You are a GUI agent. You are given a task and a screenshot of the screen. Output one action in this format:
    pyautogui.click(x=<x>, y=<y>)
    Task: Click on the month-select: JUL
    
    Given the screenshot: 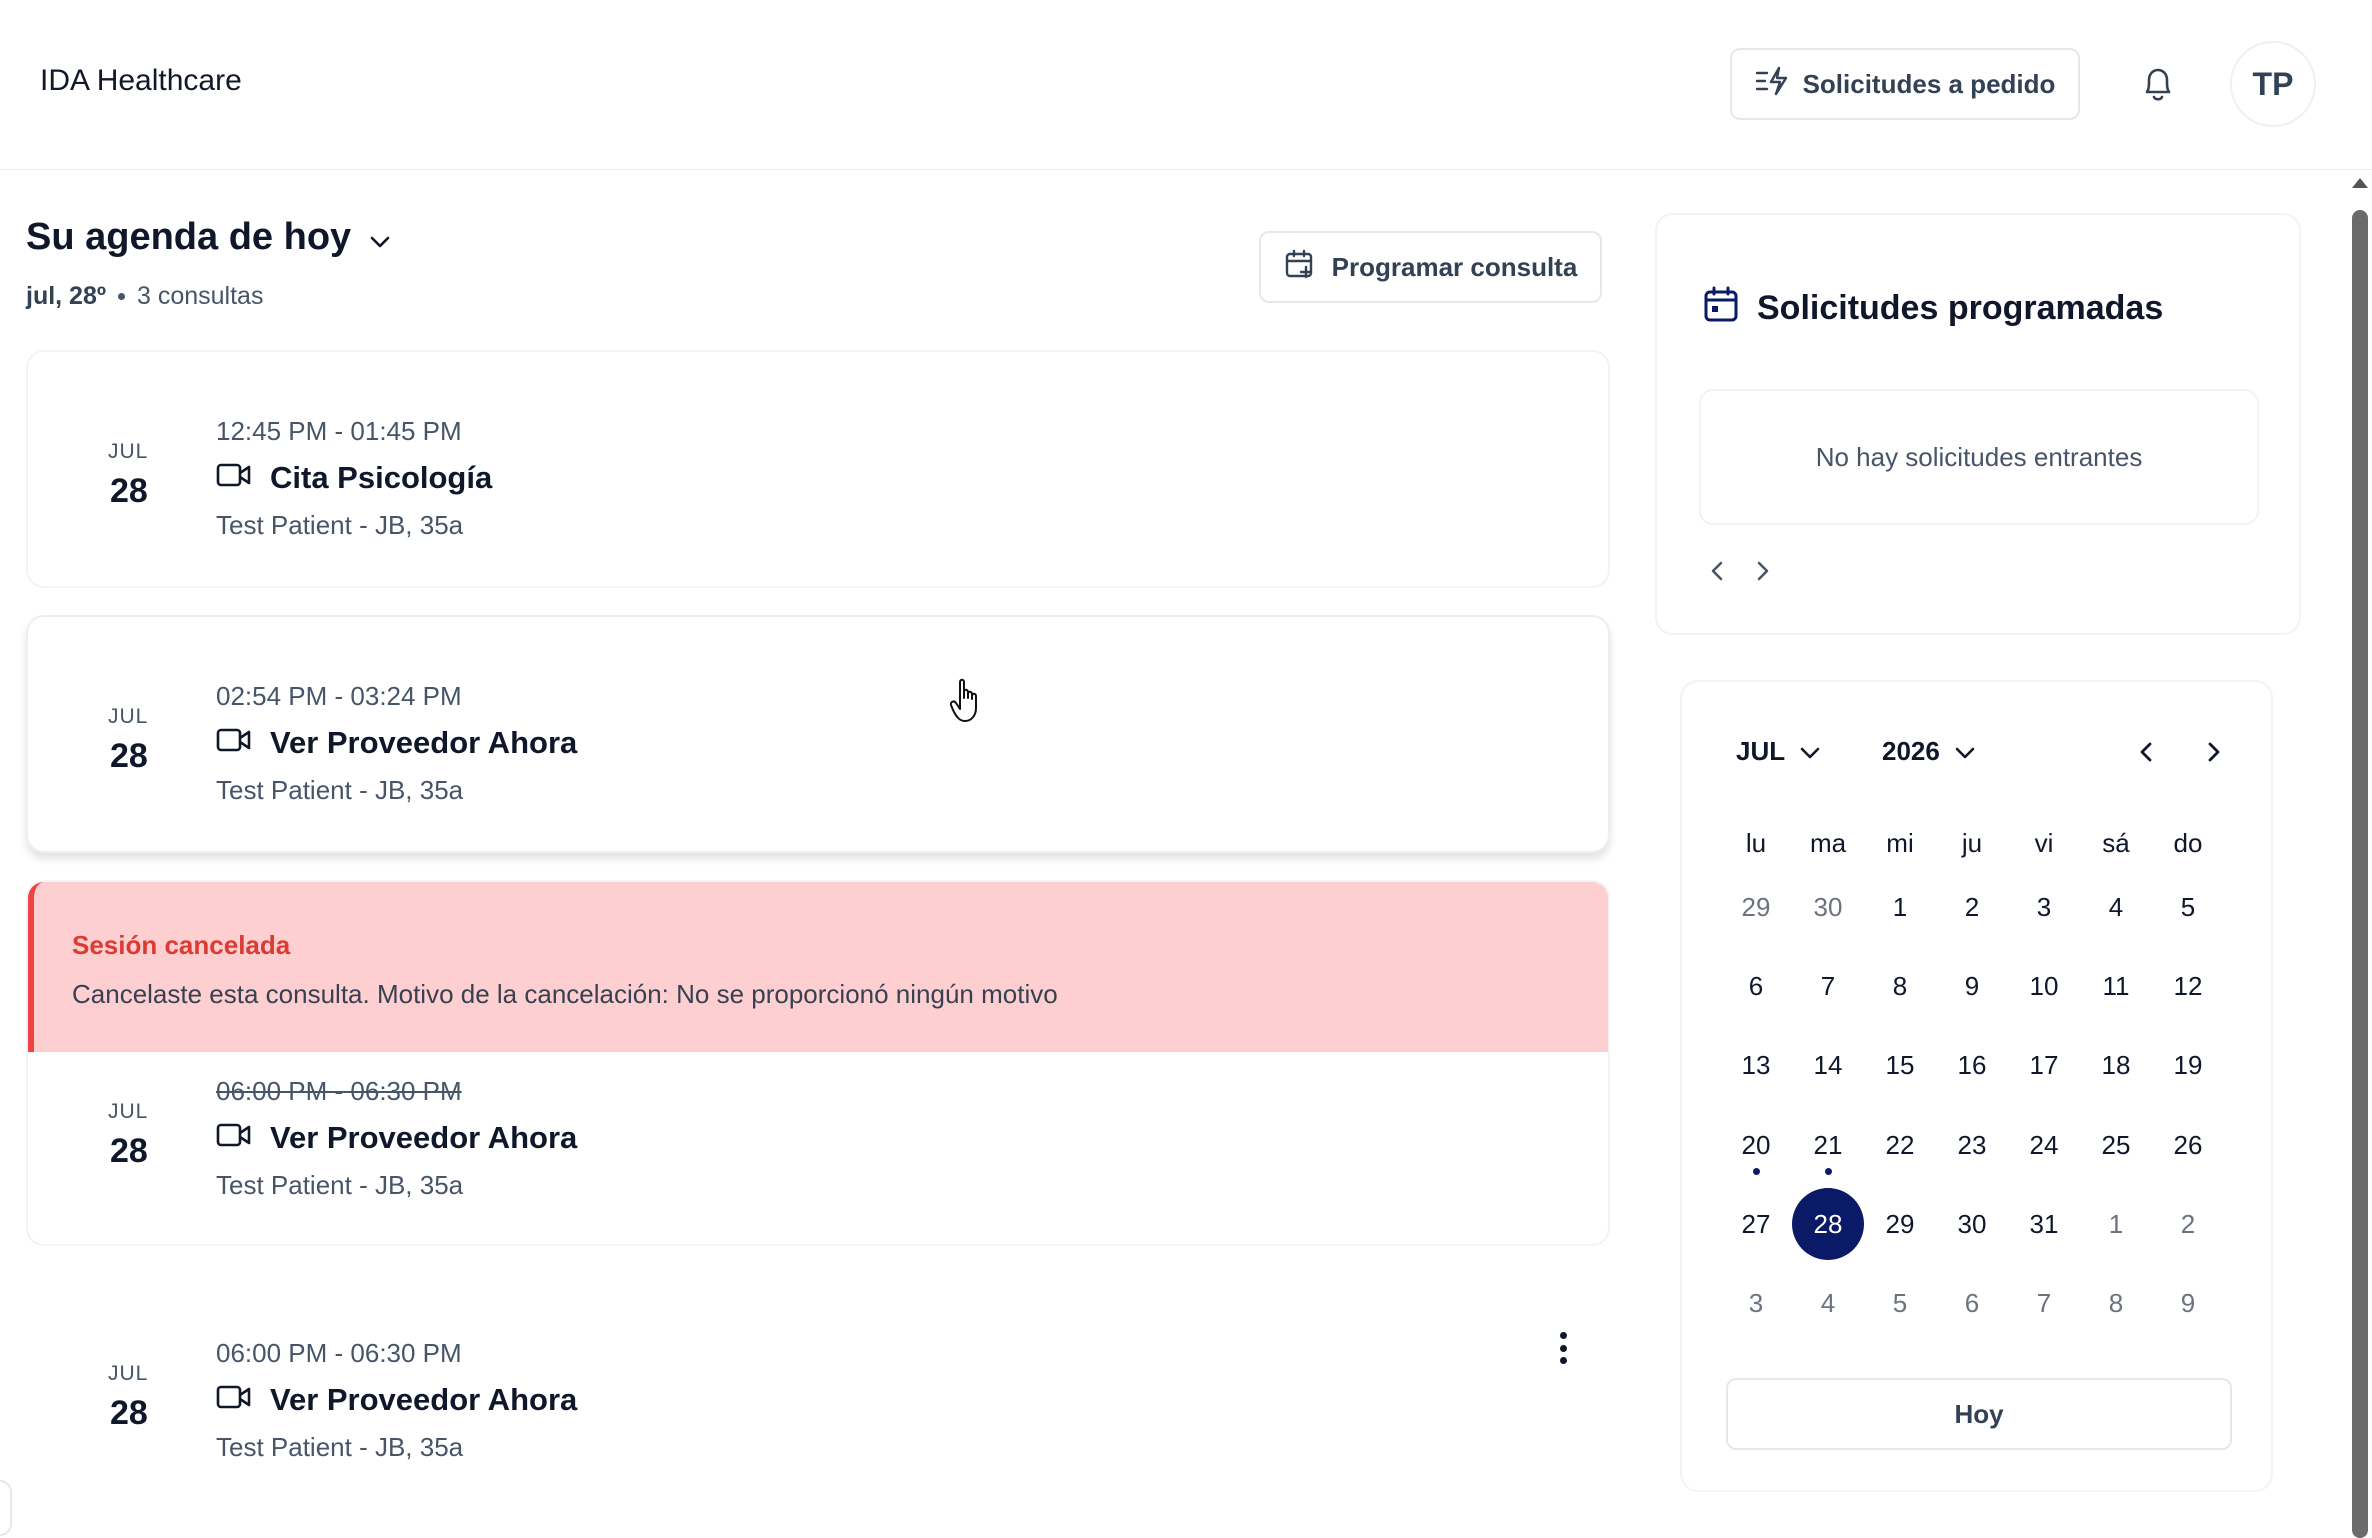 What is the action you would take?
    pyautogui.click(x=1778, y=751)
    